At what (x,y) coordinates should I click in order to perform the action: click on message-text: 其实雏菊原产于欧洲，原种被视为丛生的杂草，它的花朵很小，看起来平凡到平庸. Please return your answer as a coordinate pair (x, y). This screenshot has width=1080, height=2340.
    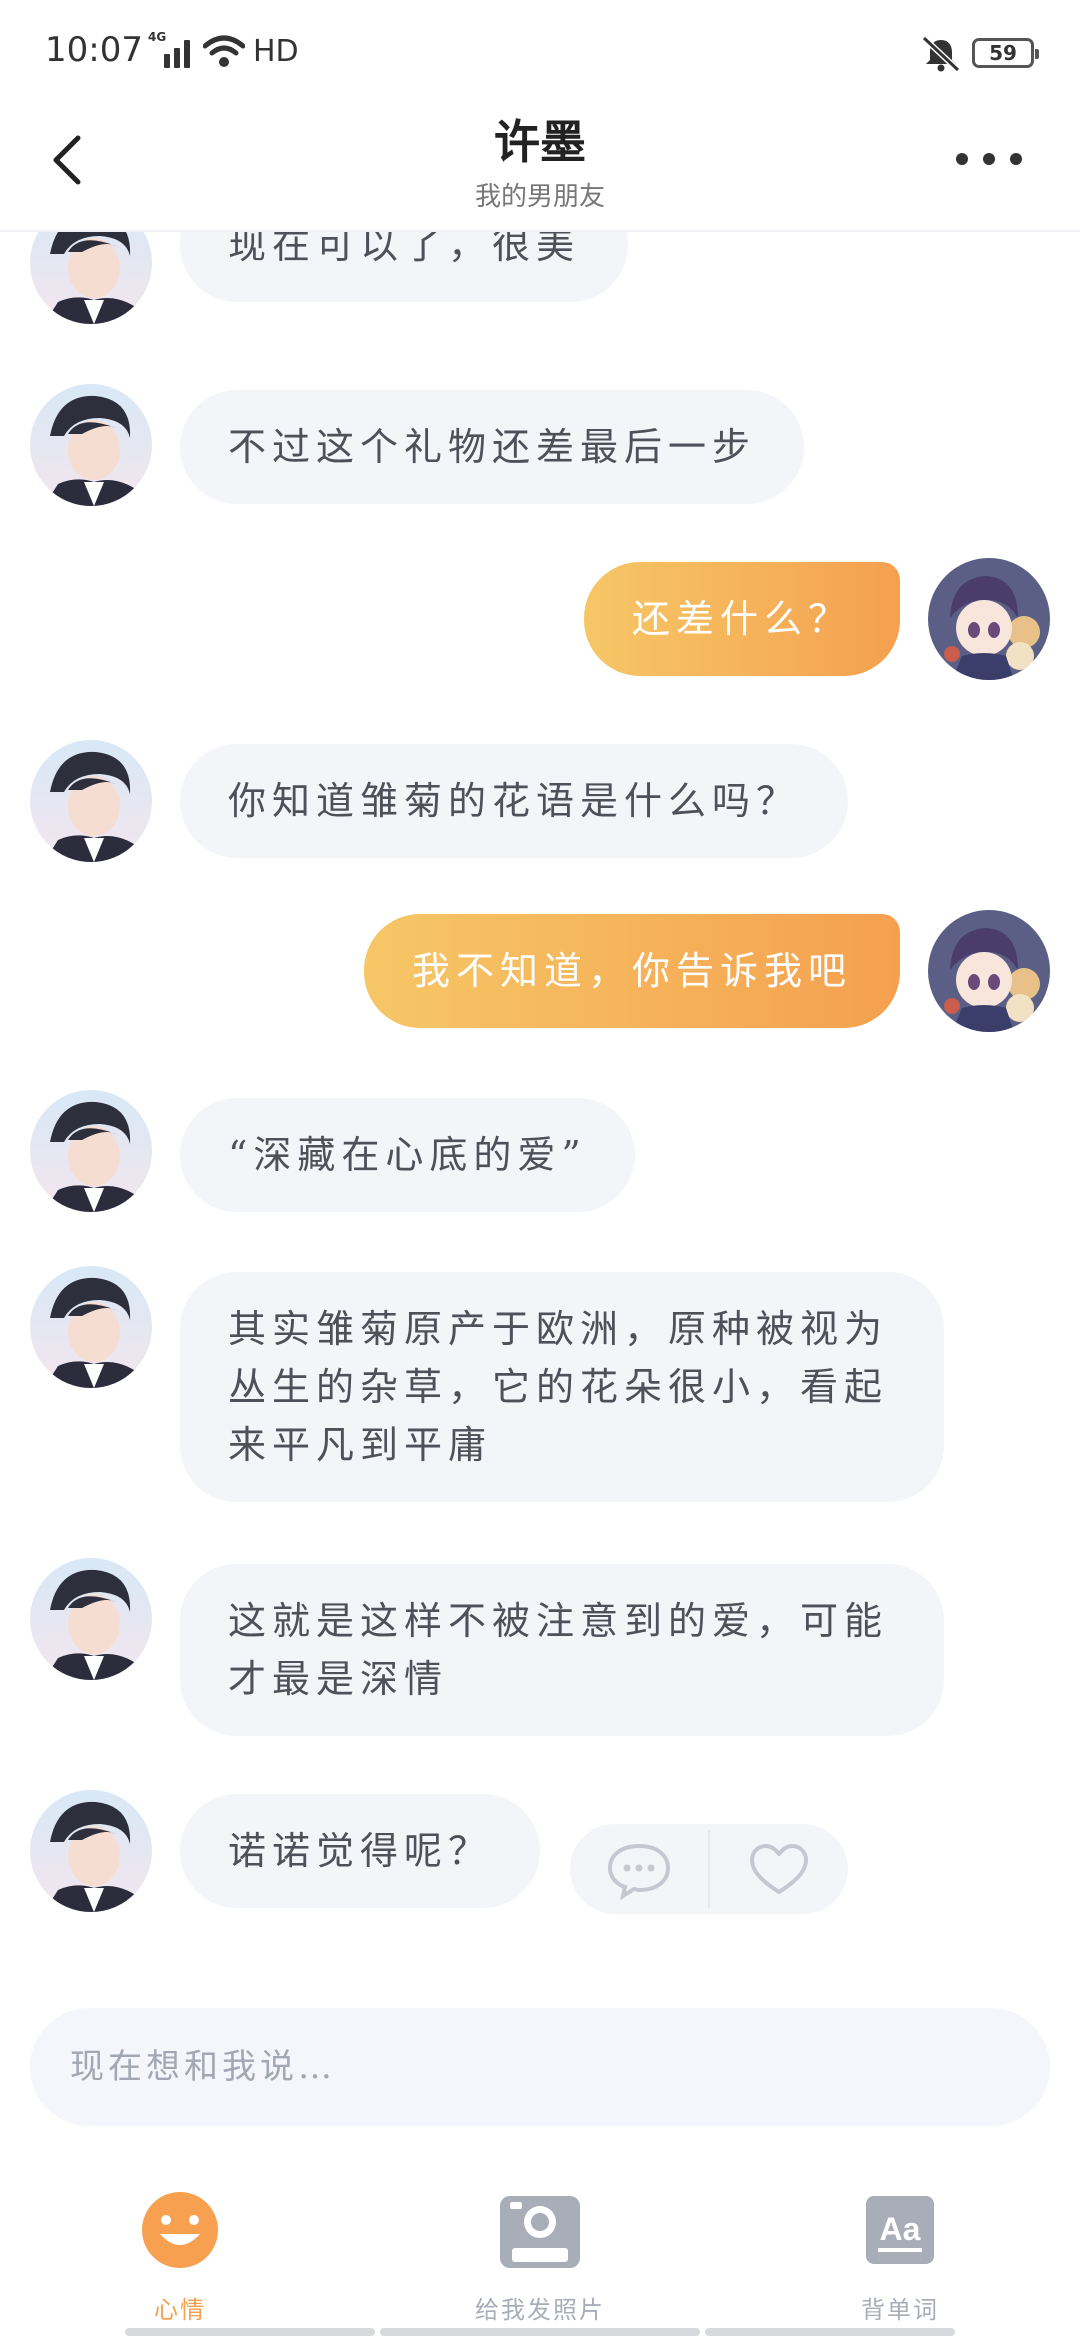
    Looking at the image, I should click on (558, 1387).